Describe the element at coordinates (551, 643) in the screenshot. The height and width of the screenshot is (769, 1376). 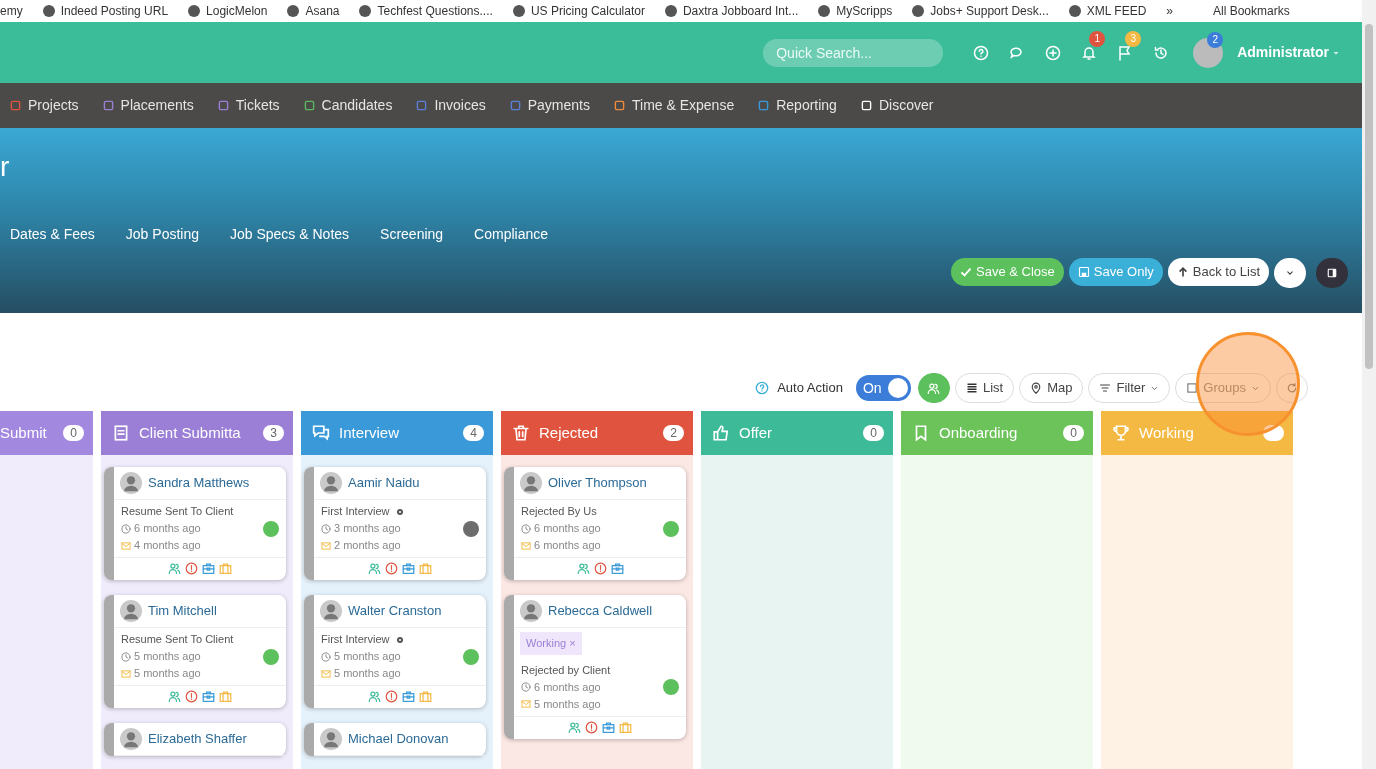
I see `status-tag: Working ×` at that location.